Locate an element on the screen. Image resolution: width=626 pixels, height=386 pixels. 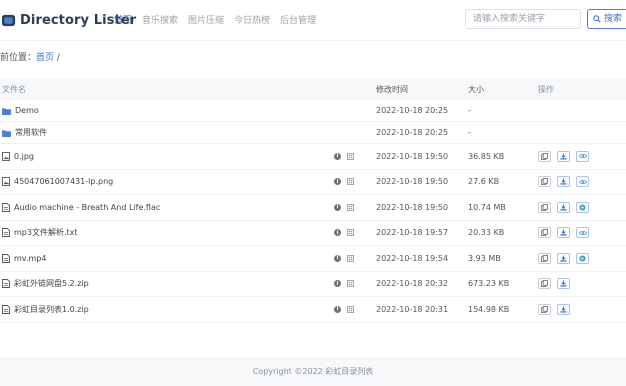
table-header: 文件名 修改时间 大小 操作 is located at coordinates (313, 89).